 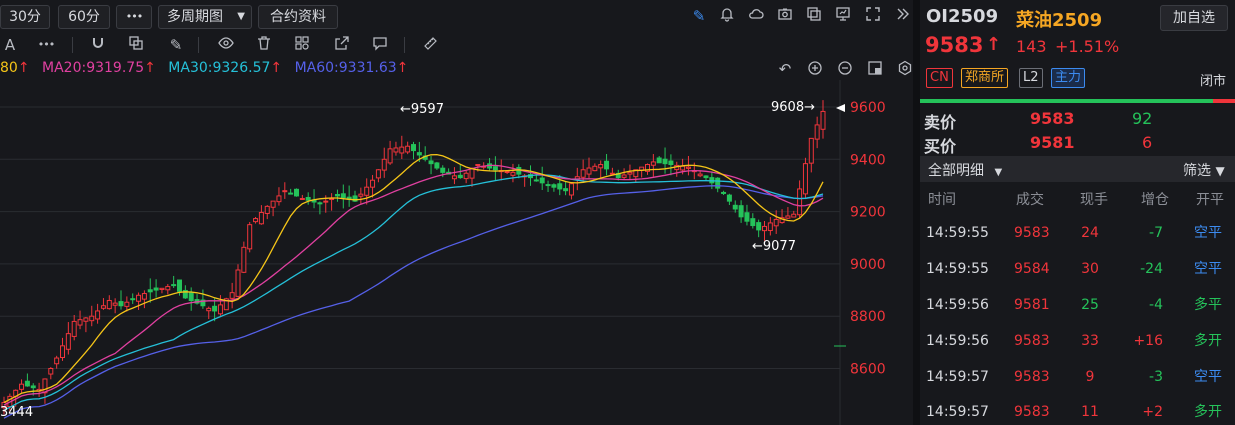 What do you see at coordinates (226, 45) in the screenshot?
I see `eye-icon` at bounding box center [226, 45].